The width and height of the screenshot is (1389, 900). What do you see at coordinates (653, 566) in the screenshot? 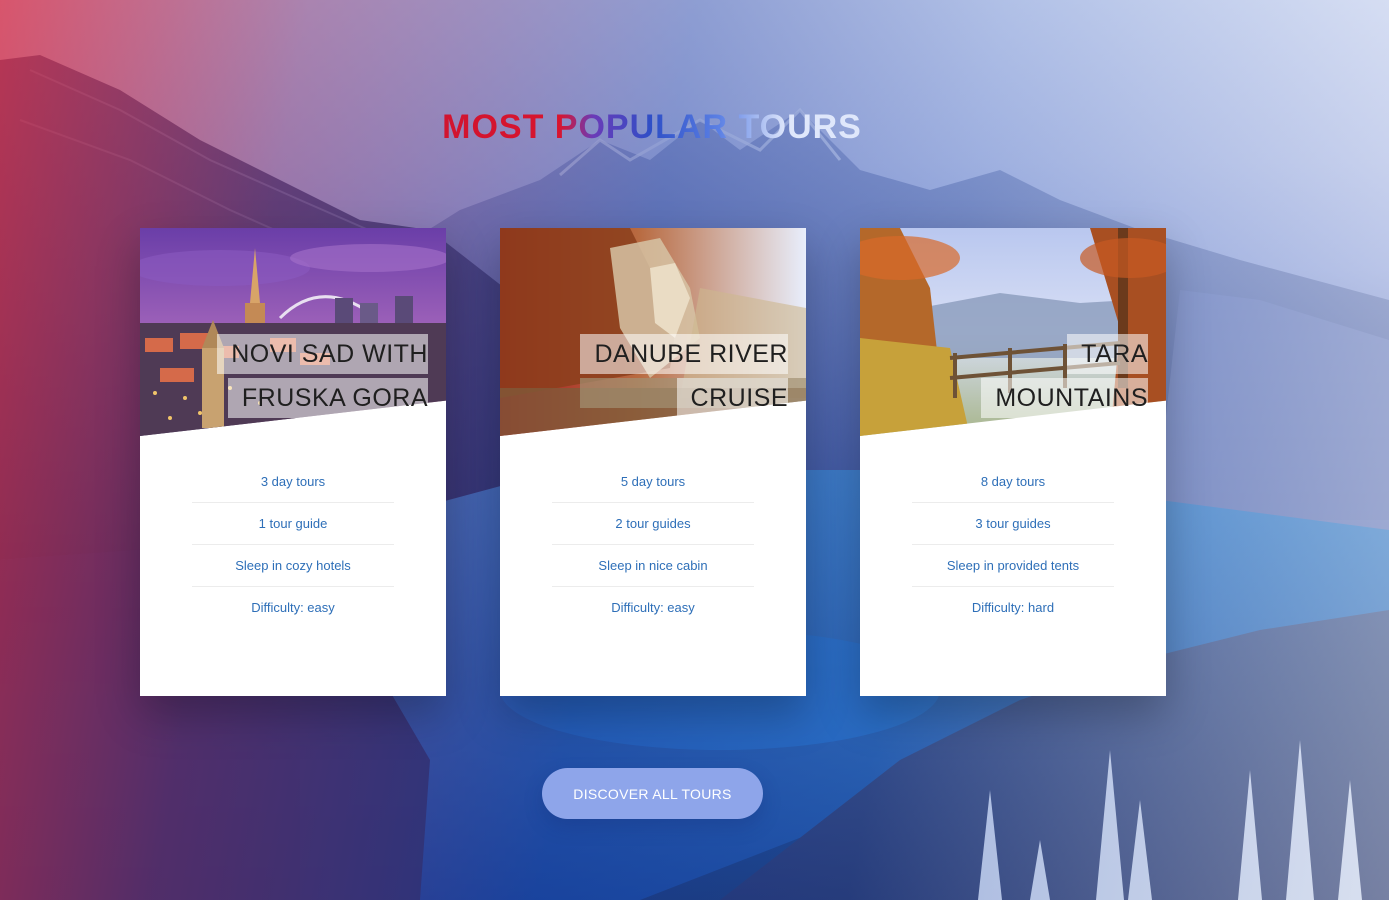
I see `detail-accommodation: Sleep in nice cabin` at bounding box center [653, 566].